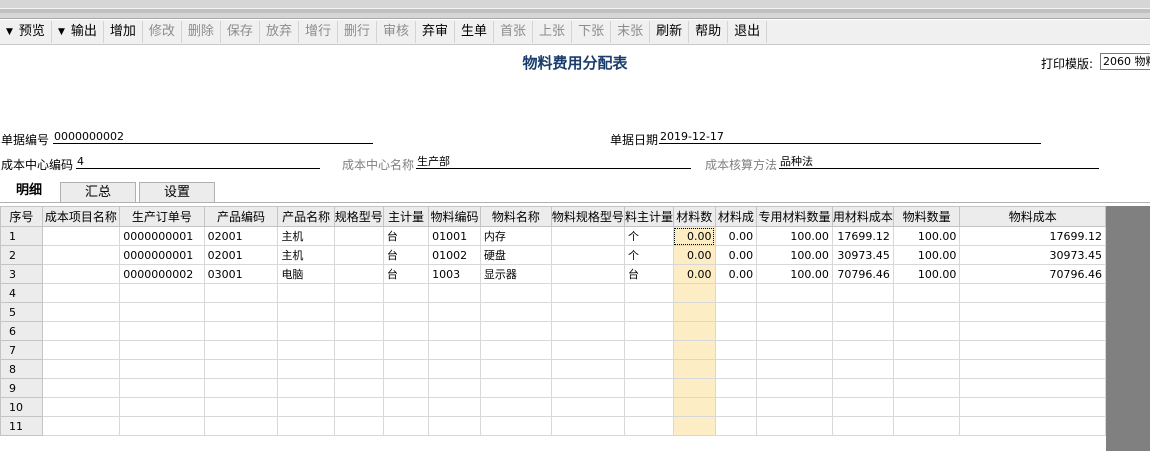 This screenshot has width=1150, height=451. What do you see at coordinates (515, 236) in the screenshot?
I see `table-cell: 内存` at bounding box center [515, 236].